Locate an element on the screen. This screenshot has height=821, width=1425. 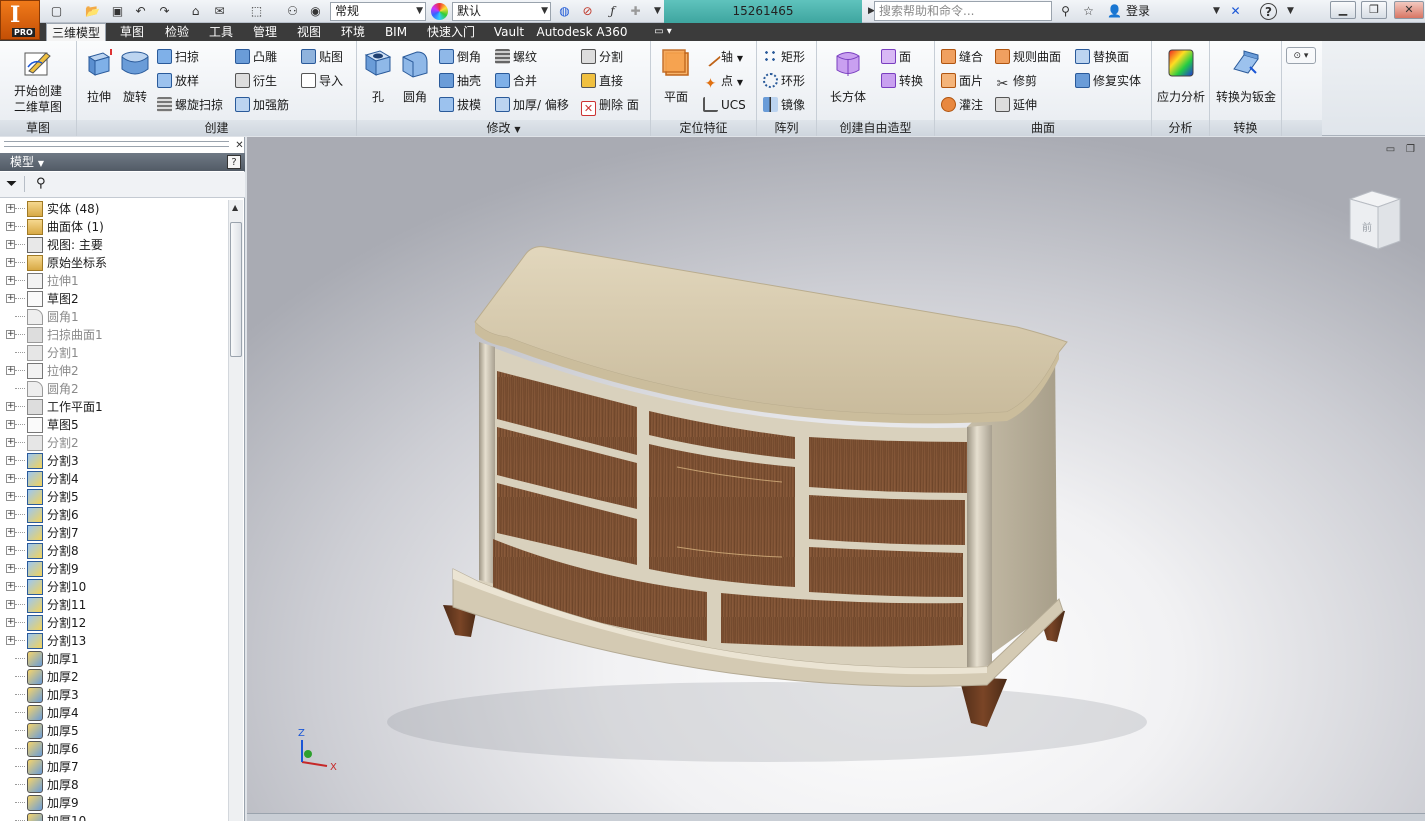
tab-3d-model: 三维模型 is located at coordinates (76, 32).